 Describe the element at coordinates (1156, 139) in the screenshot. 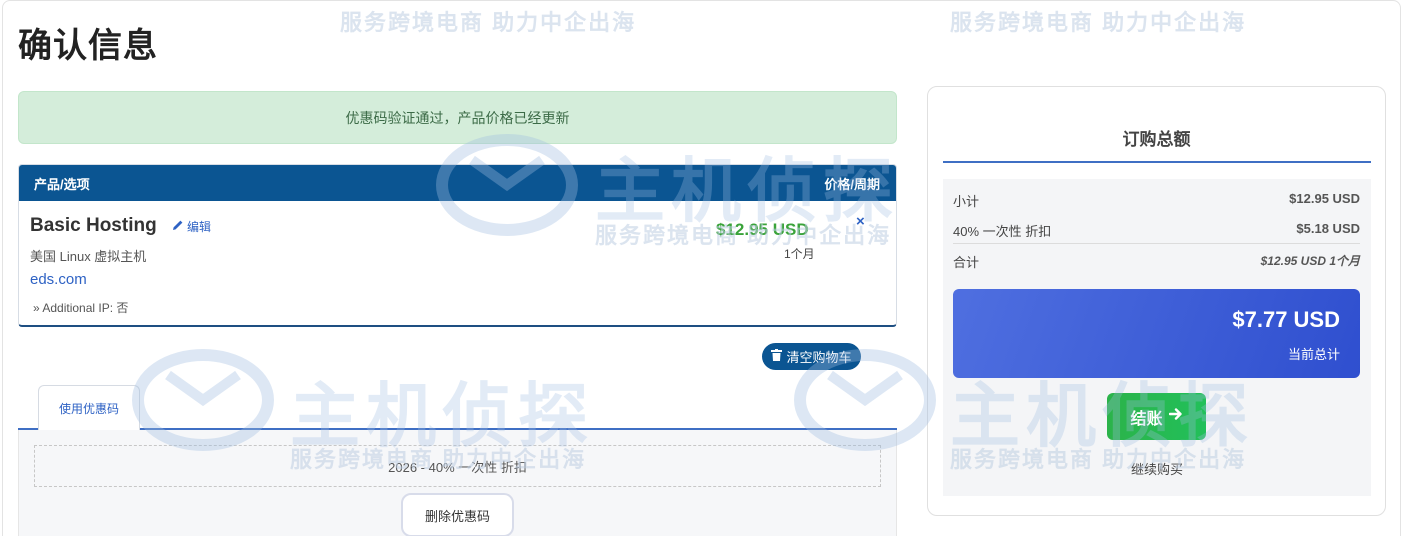

I see `summary-title: 订购总额` at that location.